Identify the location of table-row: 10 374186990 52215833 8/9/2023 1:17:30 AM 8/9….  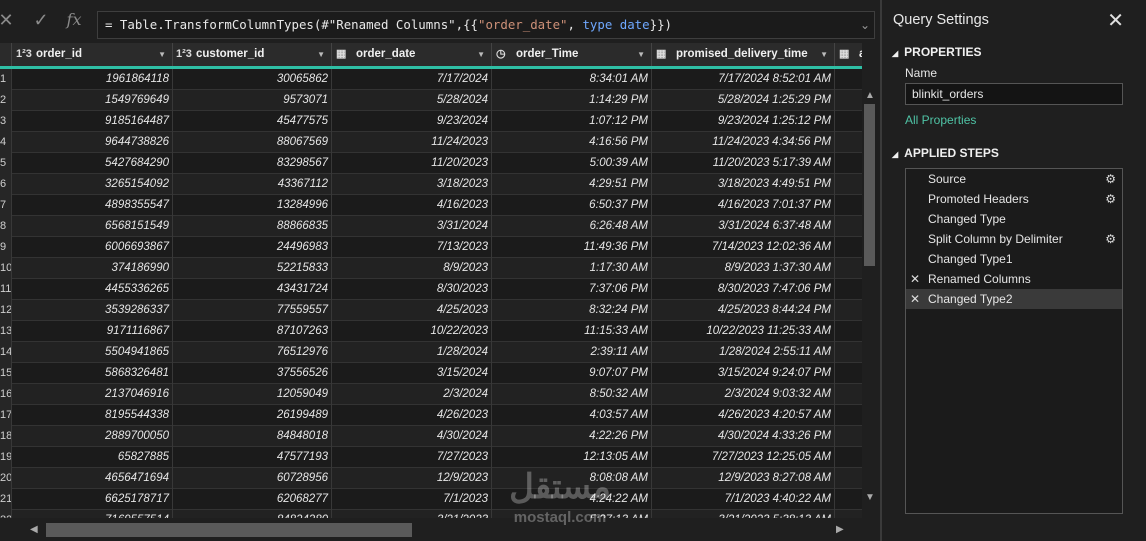
(431, 268).